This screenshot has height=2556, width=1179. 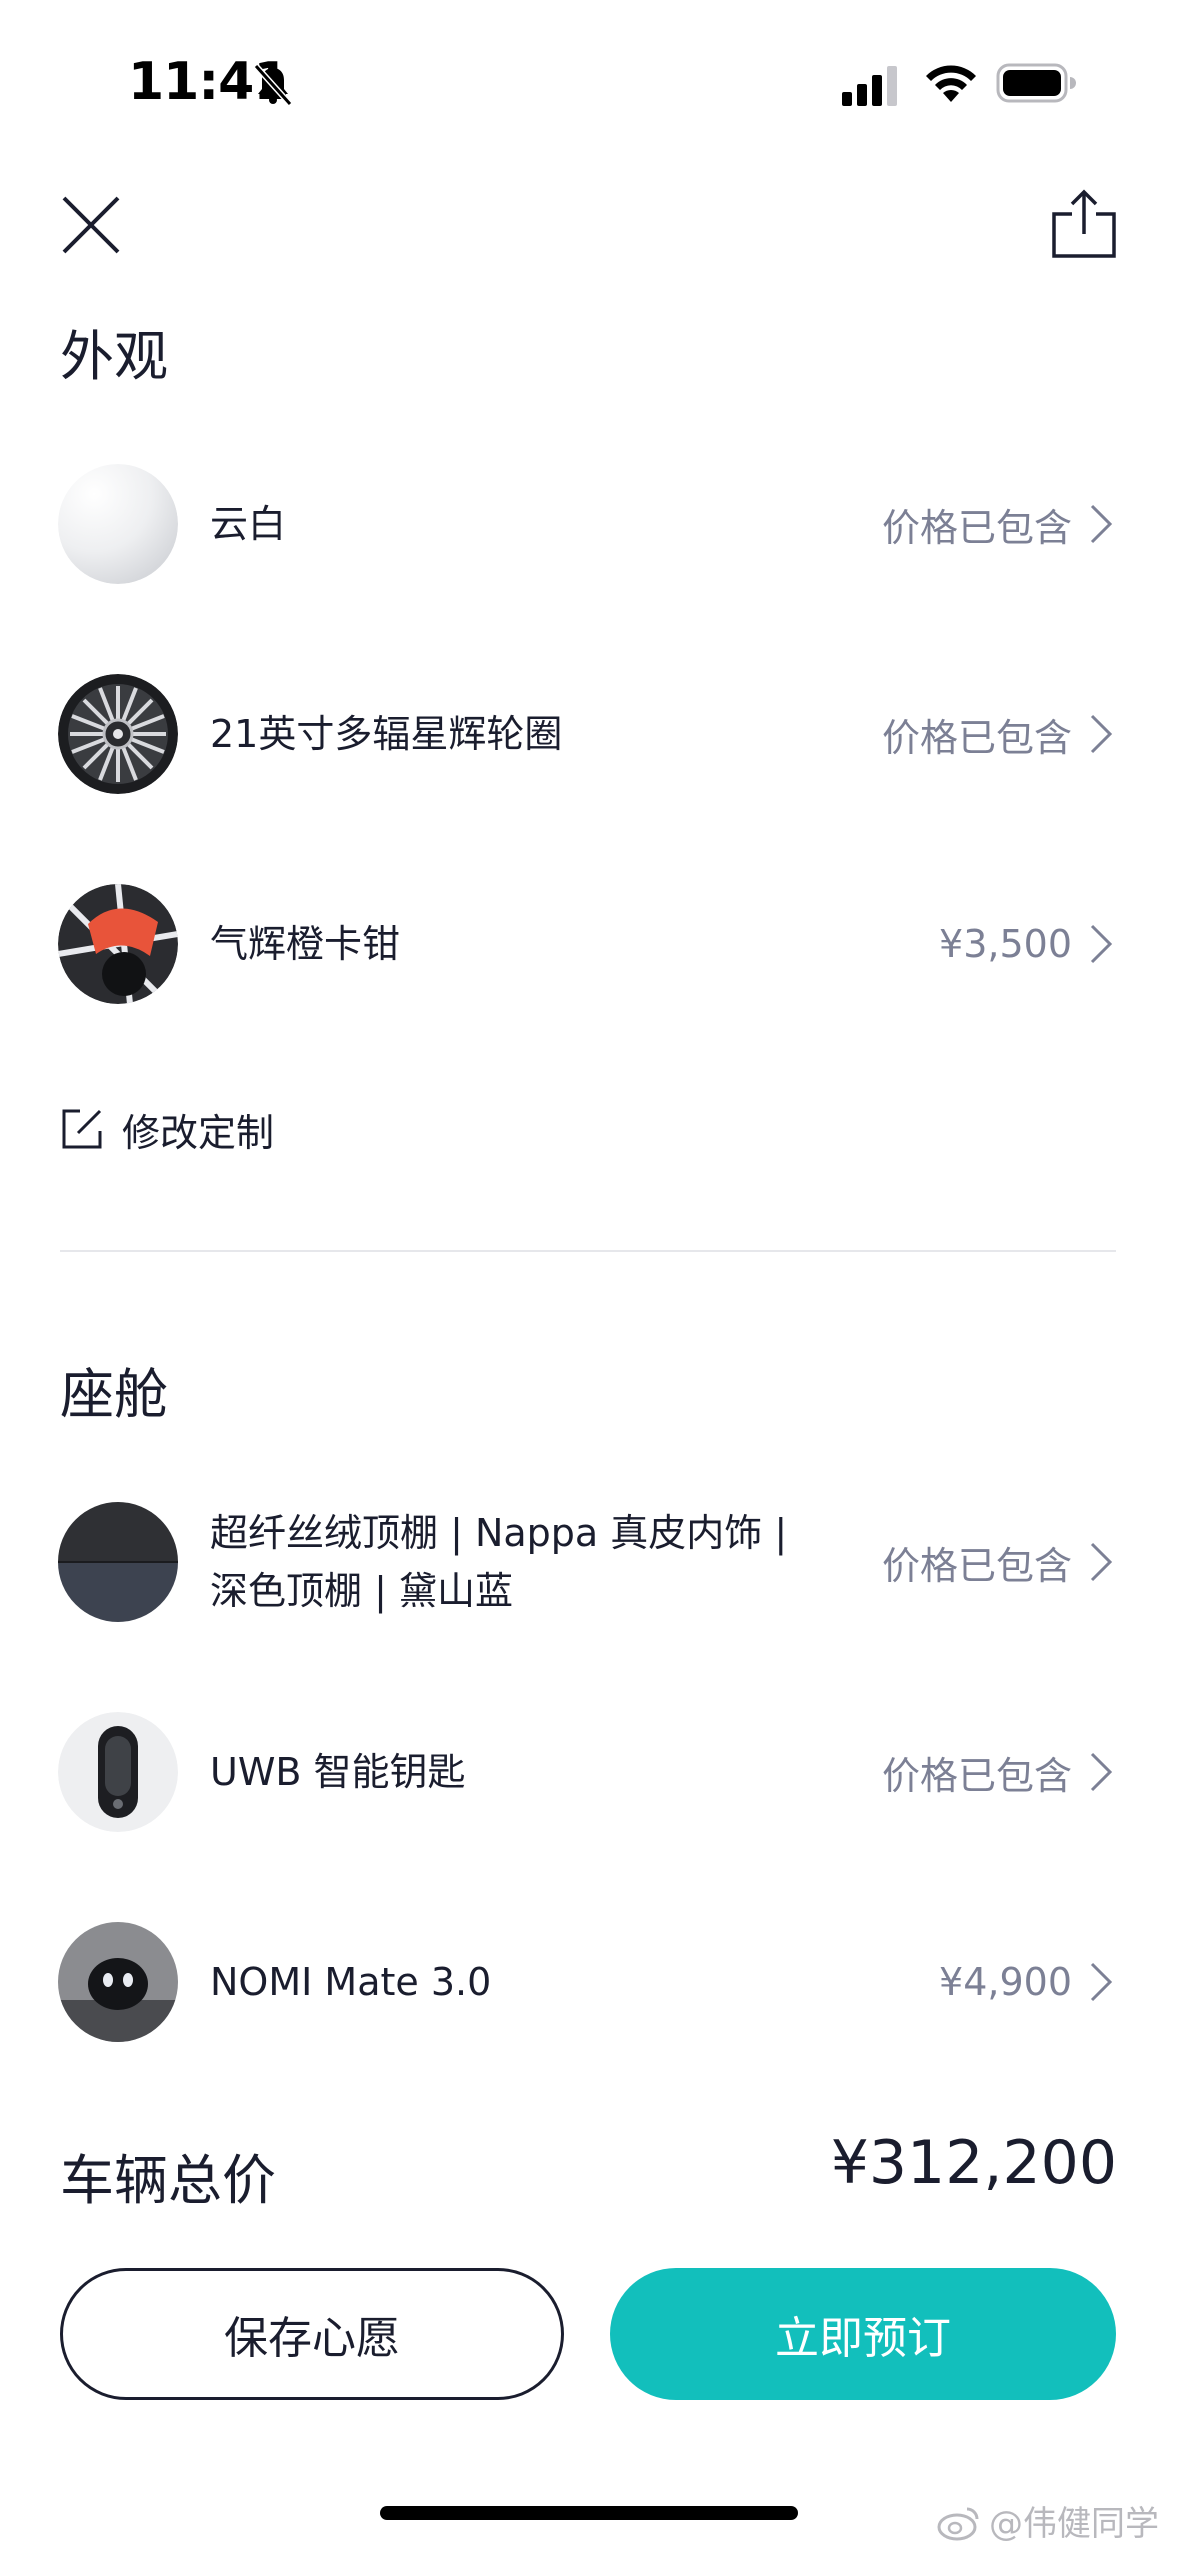 What do you see at coordinates (114, 1394) in the screenshot?
I see `cabin-section-title: 座舱` at bounding box center [114, 1394].